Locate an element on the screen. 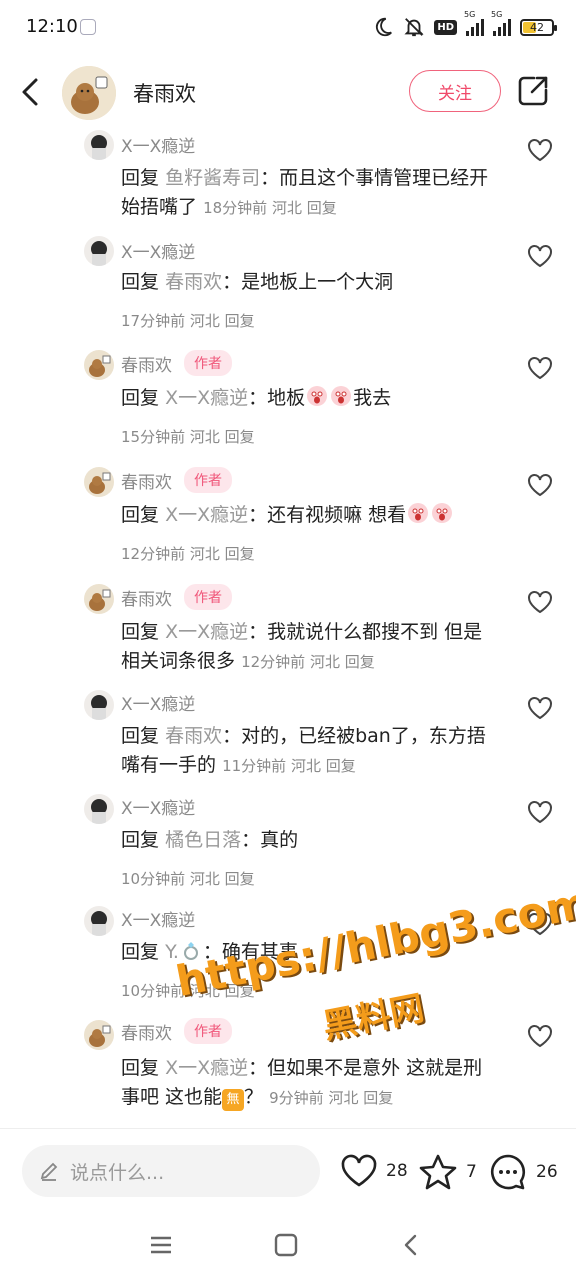 Image resolution: width=576 pixels, height=1280 pixels. follow-button: 关注 is located at coordinates (455, 91).